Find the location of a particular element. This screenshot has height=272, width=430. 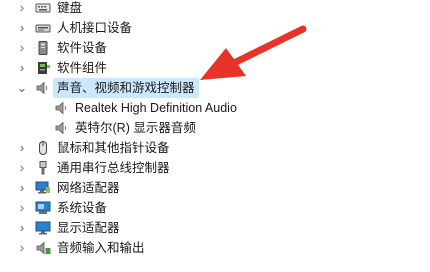

tree-item-mice: › 鼠标和其他指针设备 is located at coordinates (215, 148).